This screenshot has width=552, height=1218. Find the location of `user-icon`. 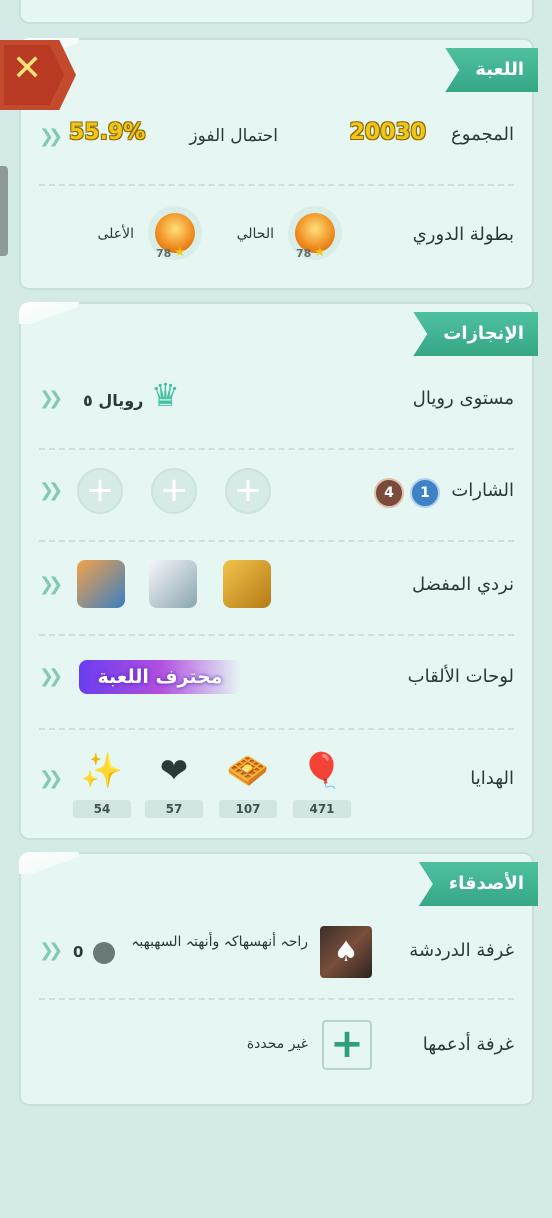

user-icon is located at coordinates (104, 953).